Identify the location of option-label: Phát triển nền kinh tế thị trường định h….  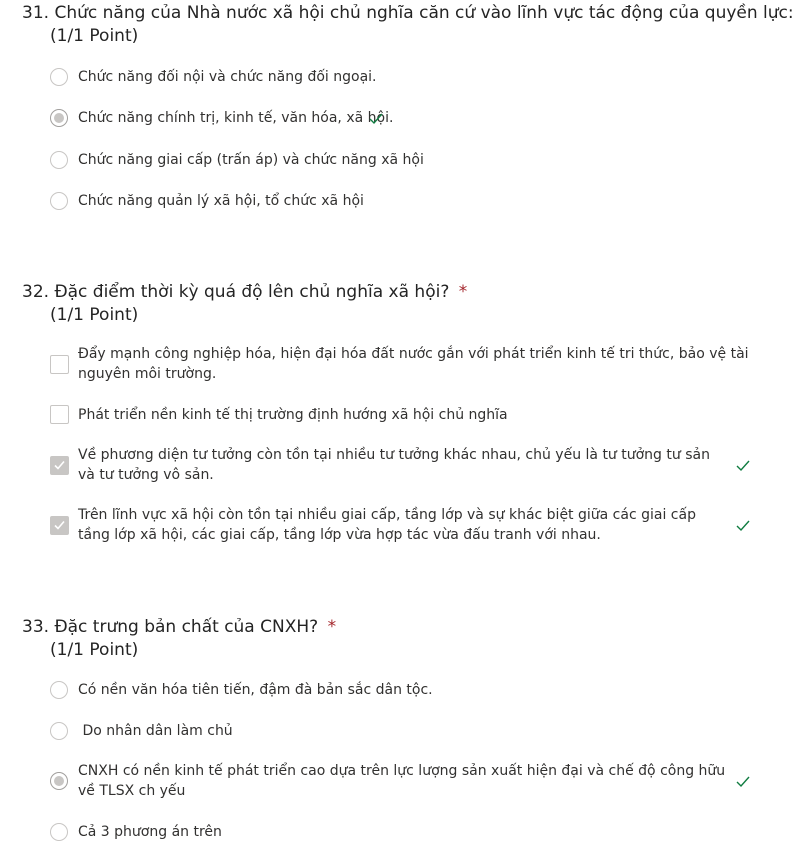
(293, 415).